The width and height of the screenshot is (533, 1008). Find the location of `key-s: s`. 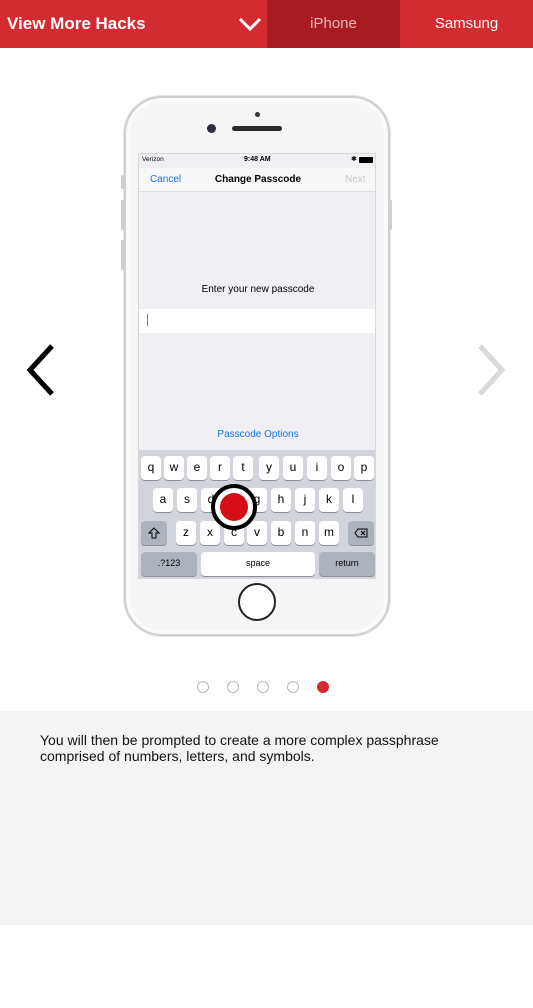

key-s: s is located at coordinates (187, 500).